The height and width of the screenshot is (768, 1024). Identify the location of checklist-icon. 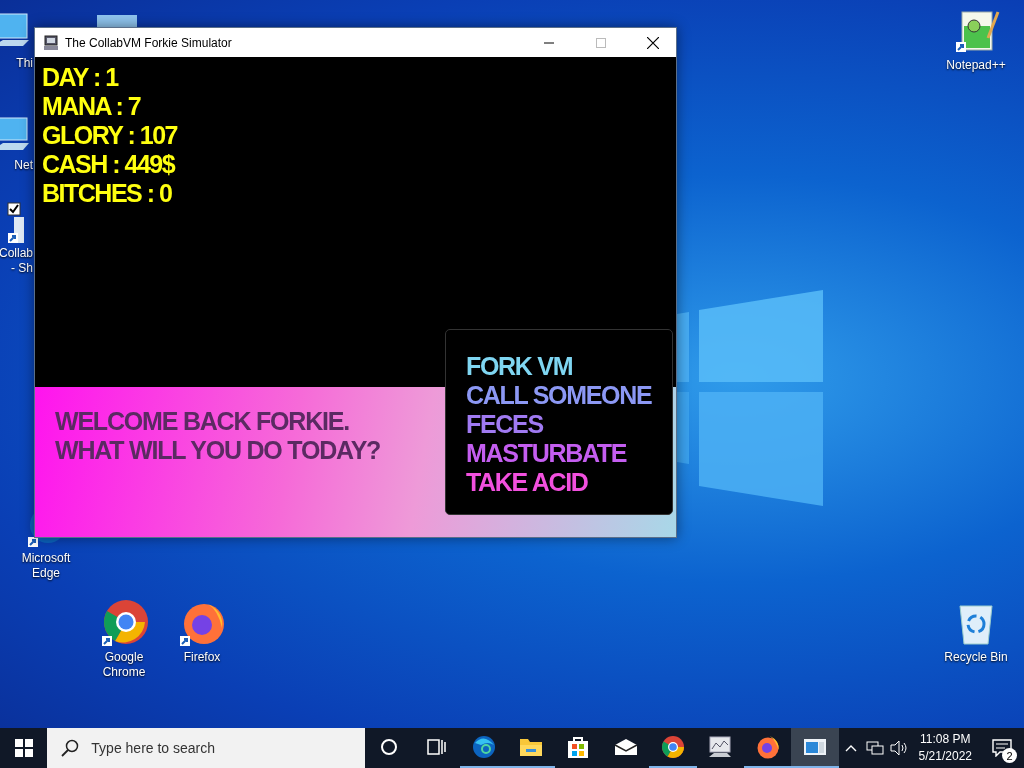
(16, 223).